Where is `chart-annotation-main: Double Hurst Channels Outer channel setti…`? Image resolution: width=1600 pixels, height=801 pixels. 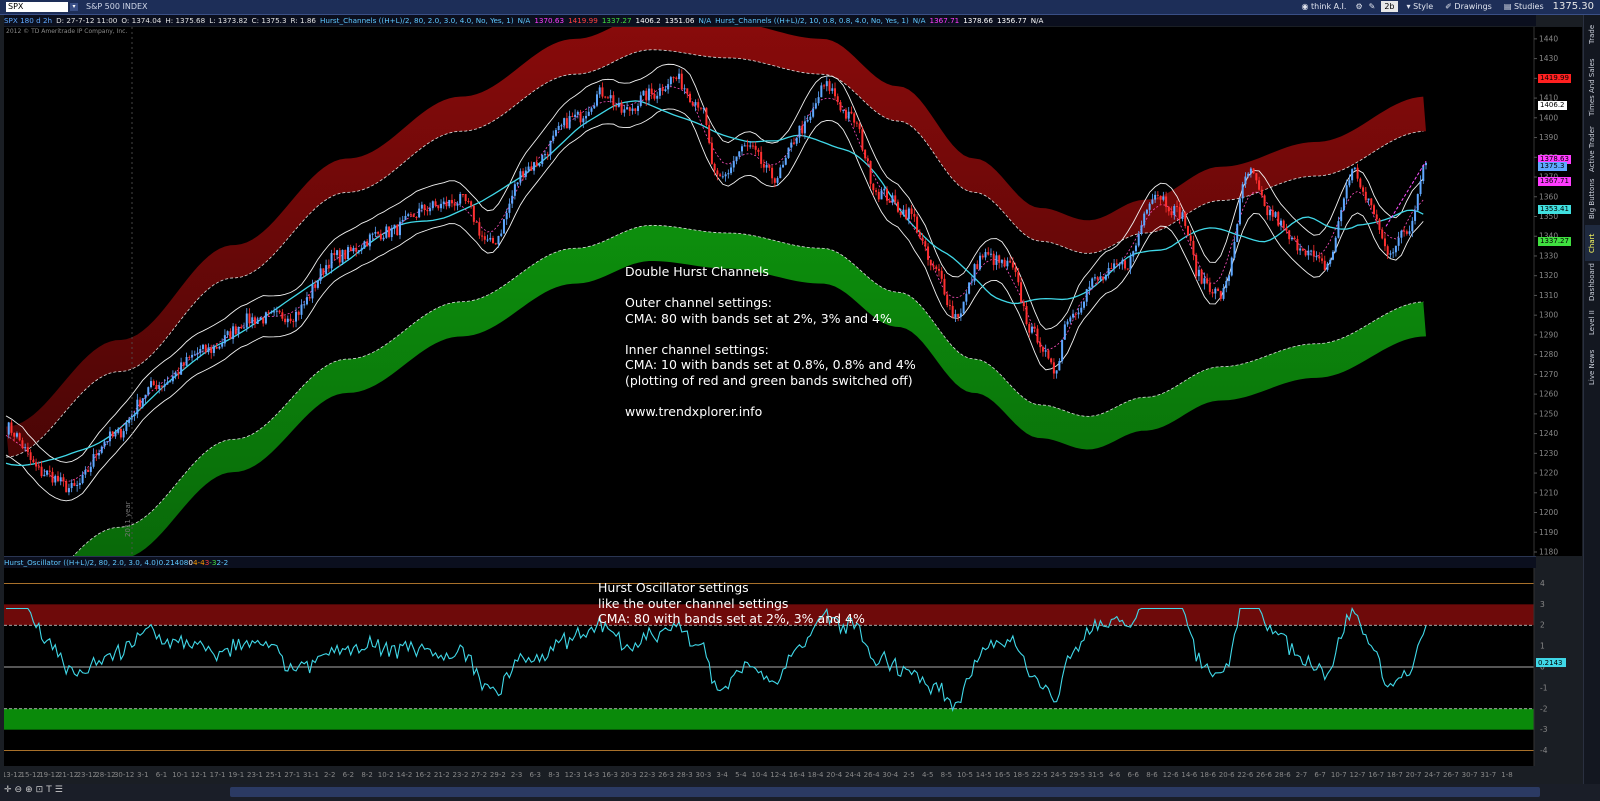
chart-annotation-main: Double Hurst Channels Outer channel setti… is located at coordinates (770, 341).